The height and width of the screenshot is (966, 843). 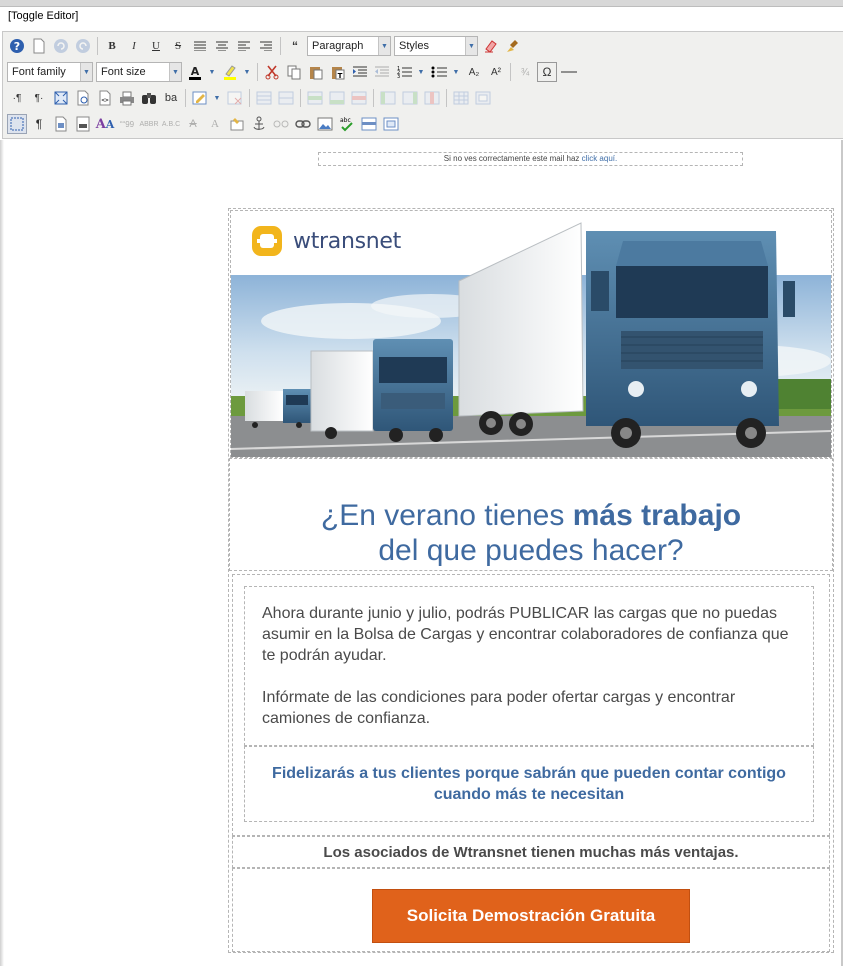 I want to click on omega-icon: Ω, so click(x=547, y=72).